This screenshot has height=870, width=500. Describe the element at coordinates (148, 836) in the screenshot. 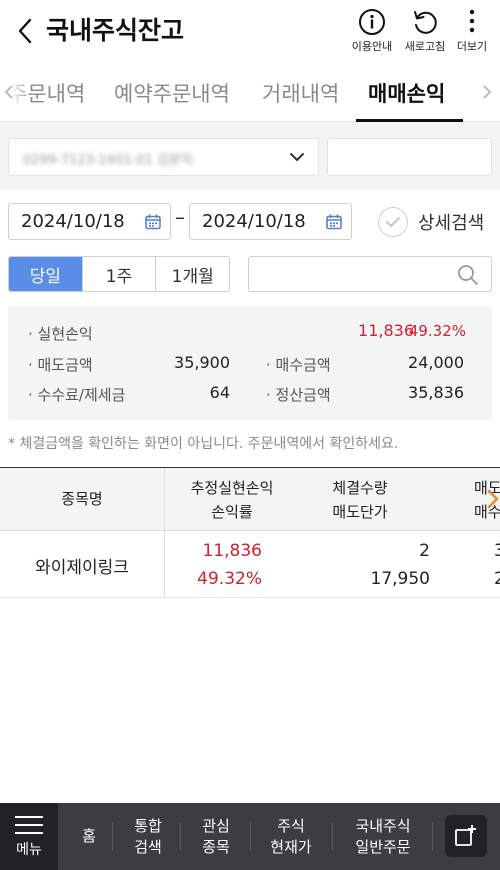

I see `nav-integrated-search: 통합 검색` at that location.